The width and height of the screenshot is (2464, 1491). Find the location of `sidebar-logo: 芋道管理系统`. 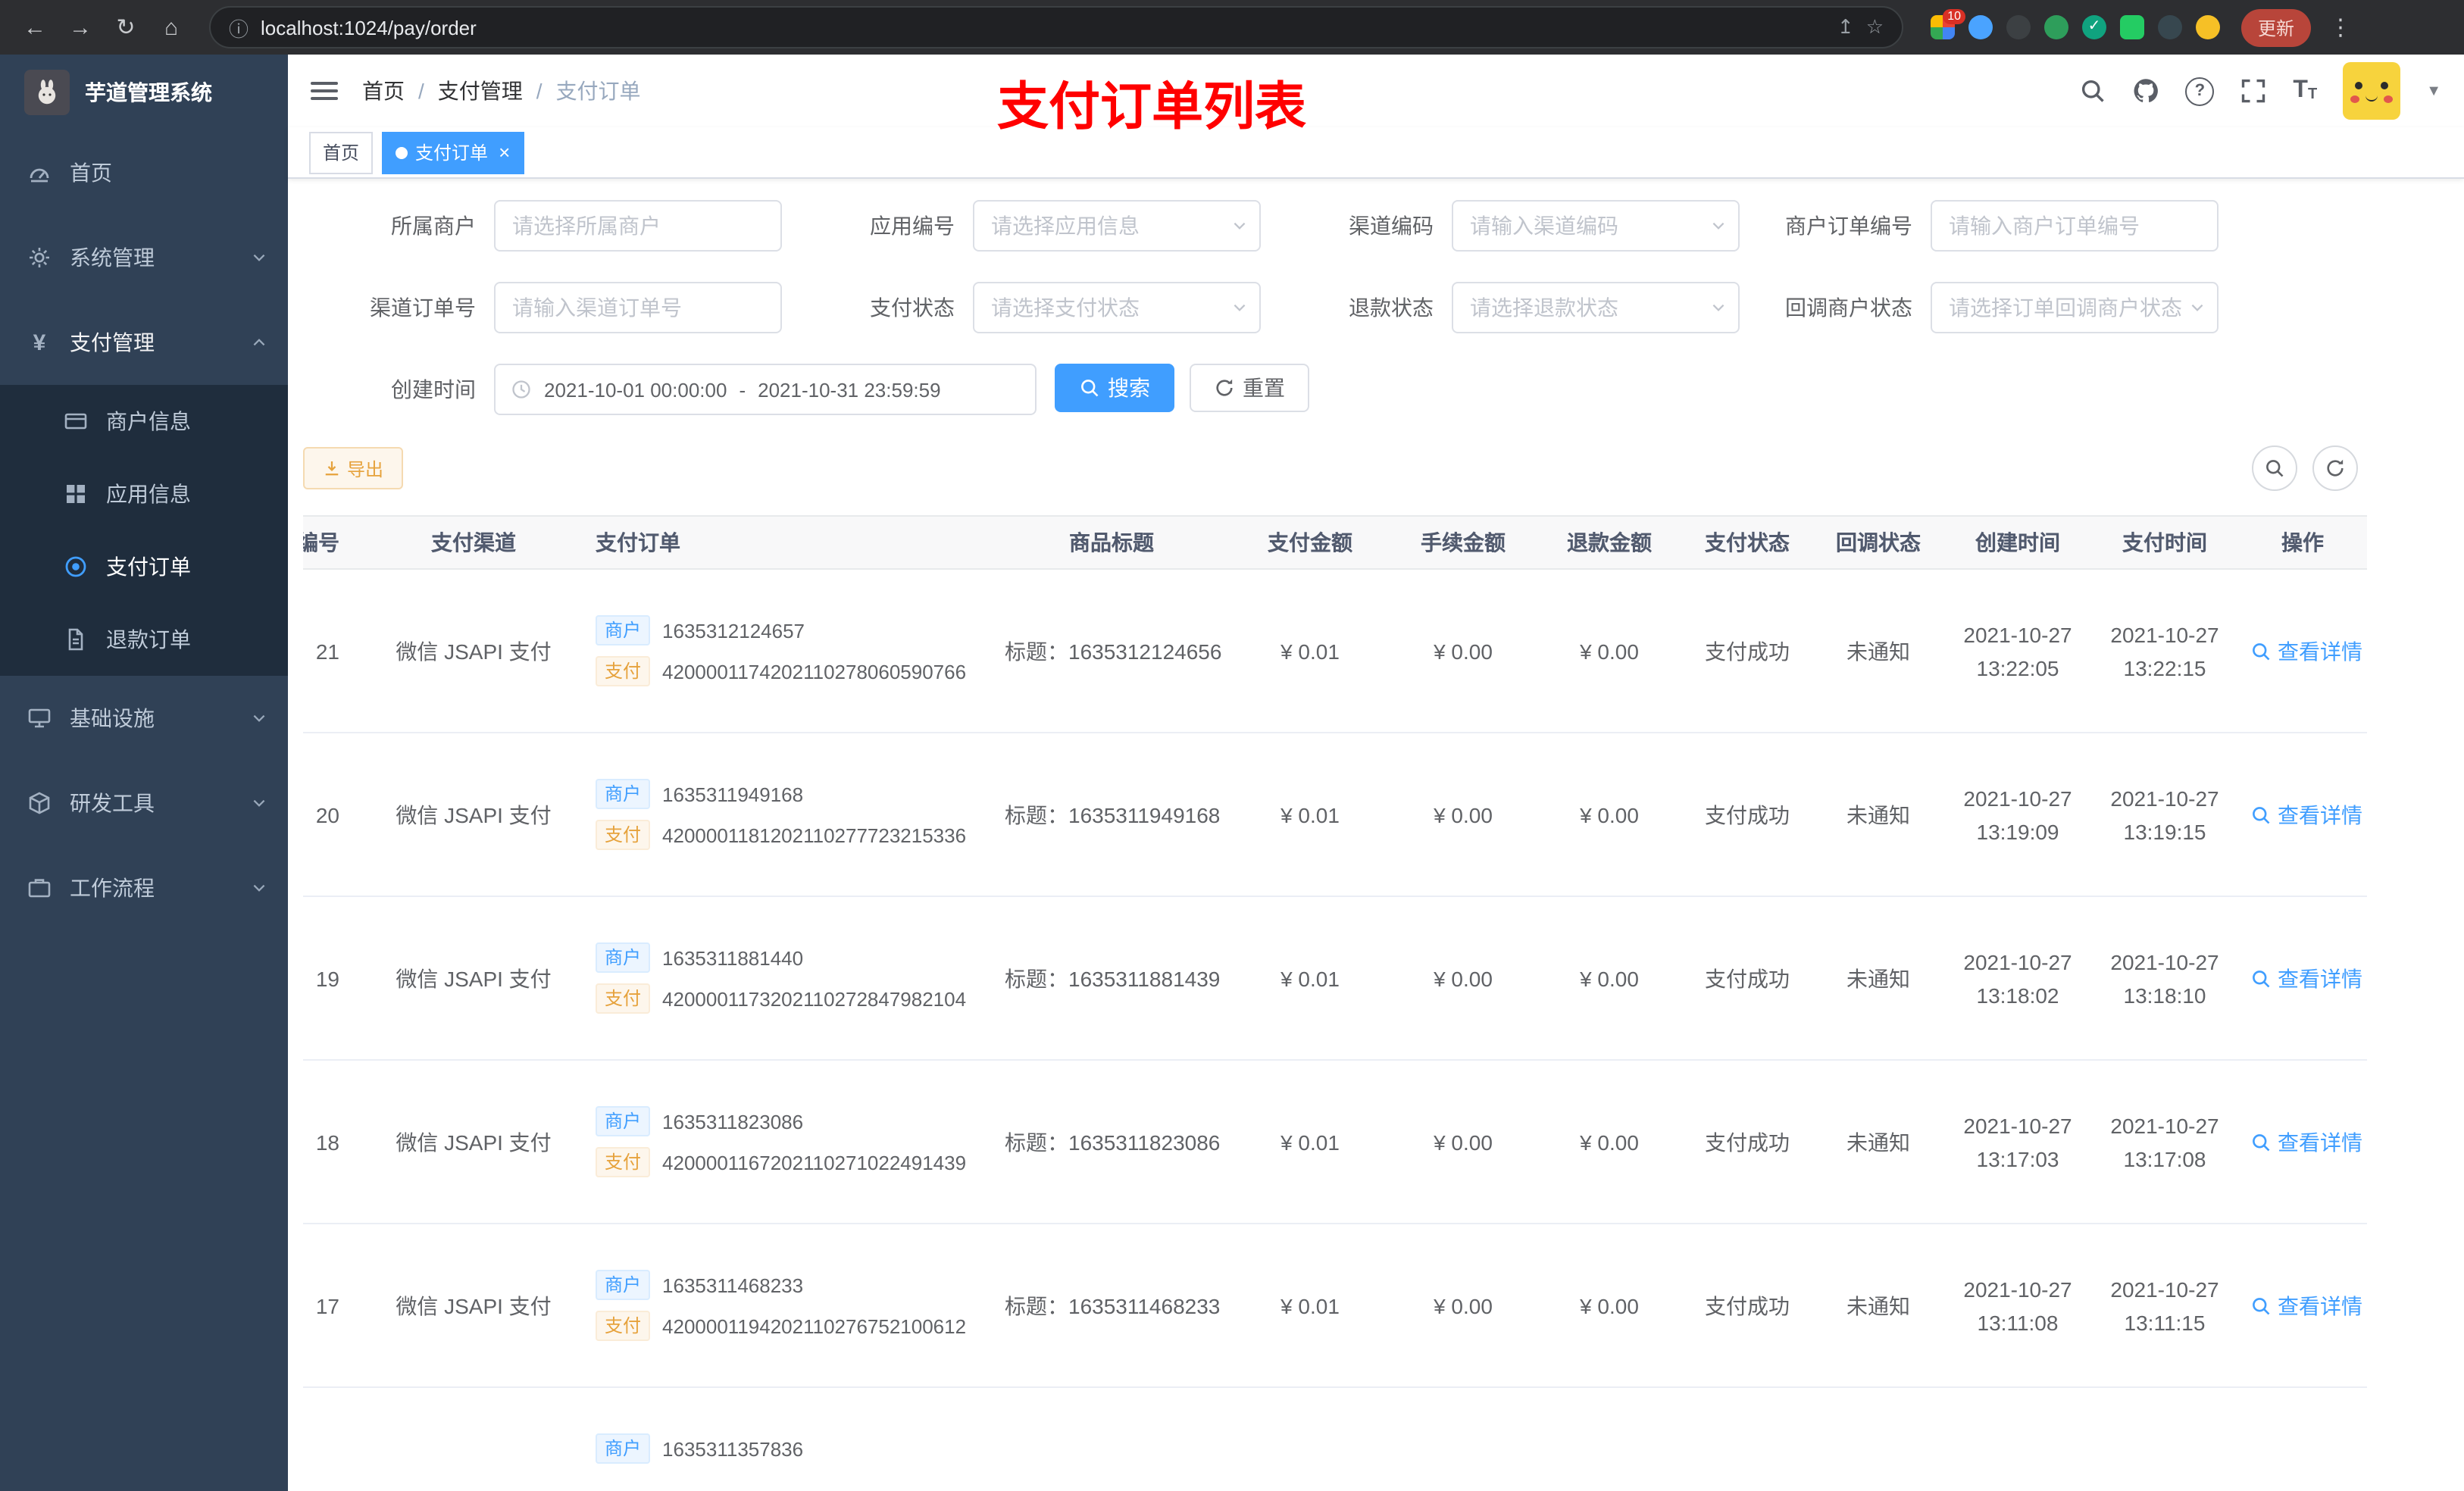

sidebar-logo: 芋道管理系统 is located at coordinates (144, 92).